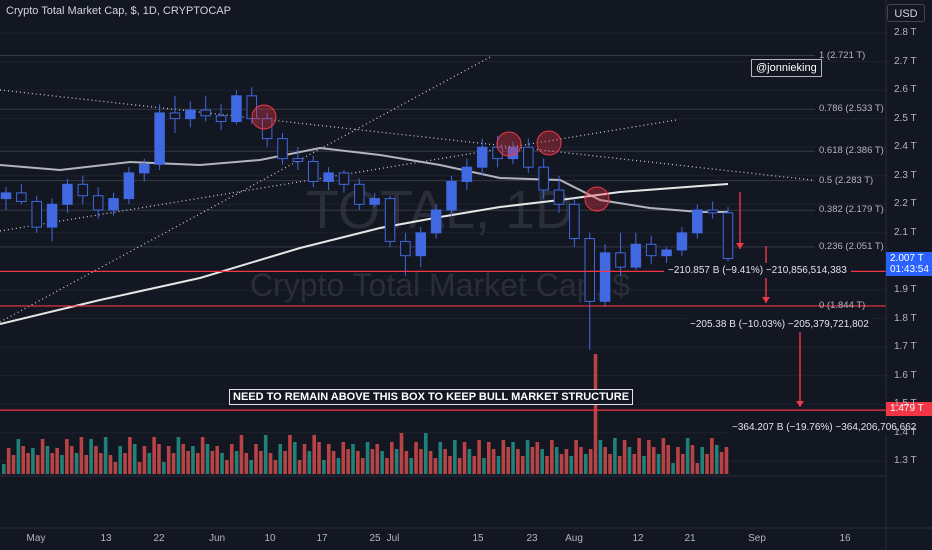 The image size is (932, 550). What do you see at coordinates (786, 68) in the screenshot?
I see `author-handle: @jonnieking` at bounding box center [786, 68].